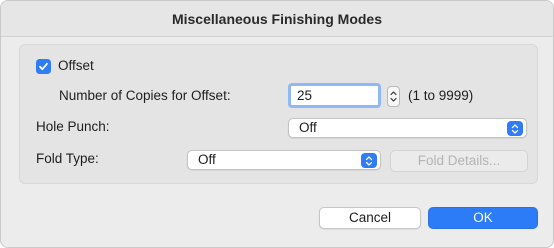 Image resolution: width=554 pixels, height=248 pixels. I want to click on offset-checkbox-label: Offset, so click(76, 66).